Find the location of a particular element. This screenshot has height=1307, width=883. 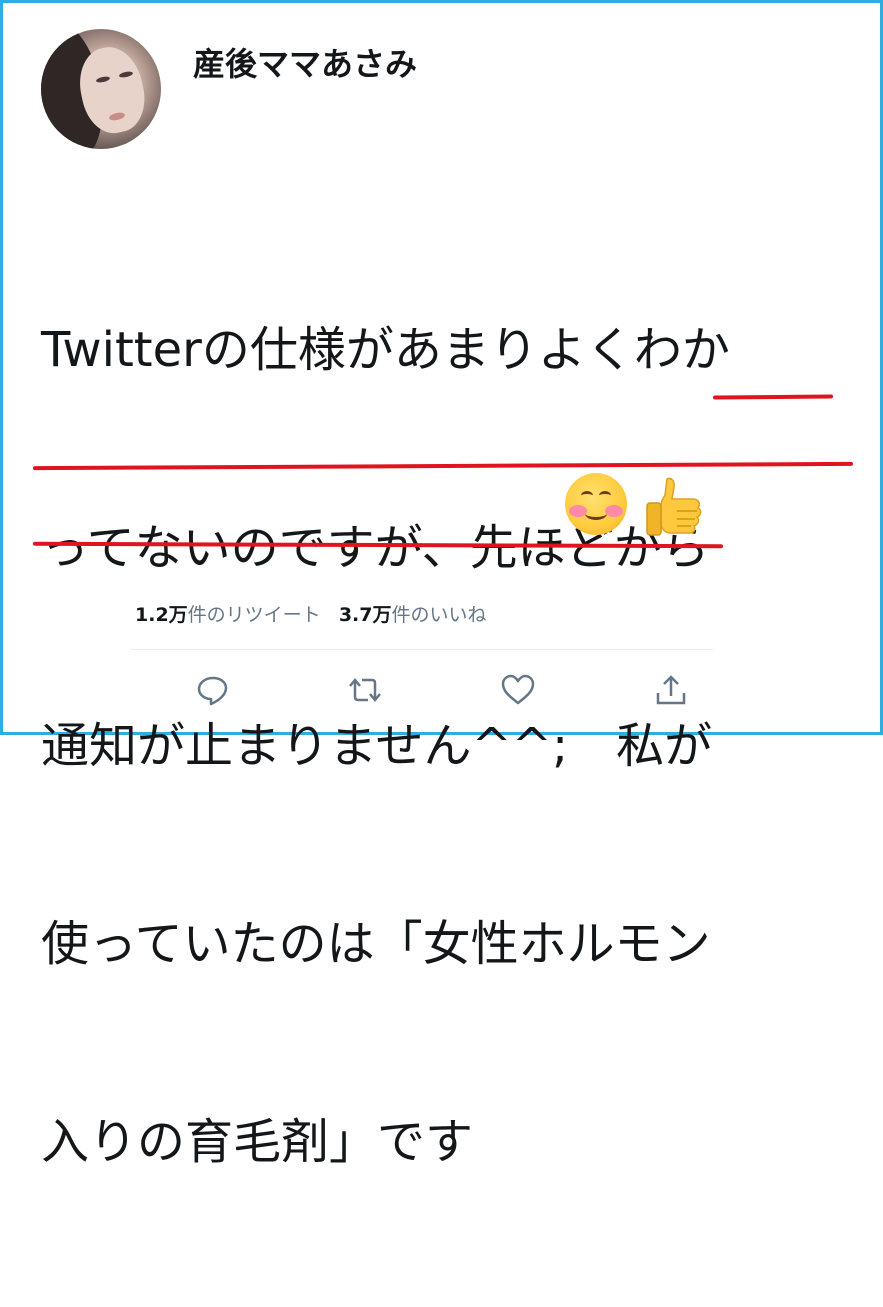

thumbs-up-icon is located at coordinates (674, 506).